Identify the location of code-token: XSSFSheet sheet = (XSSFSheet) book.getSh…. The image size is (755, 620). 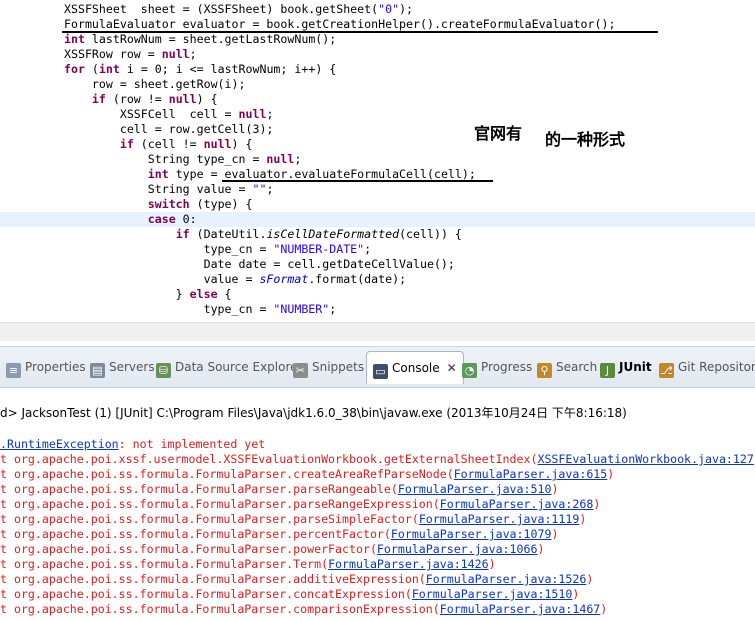
(221, 9).